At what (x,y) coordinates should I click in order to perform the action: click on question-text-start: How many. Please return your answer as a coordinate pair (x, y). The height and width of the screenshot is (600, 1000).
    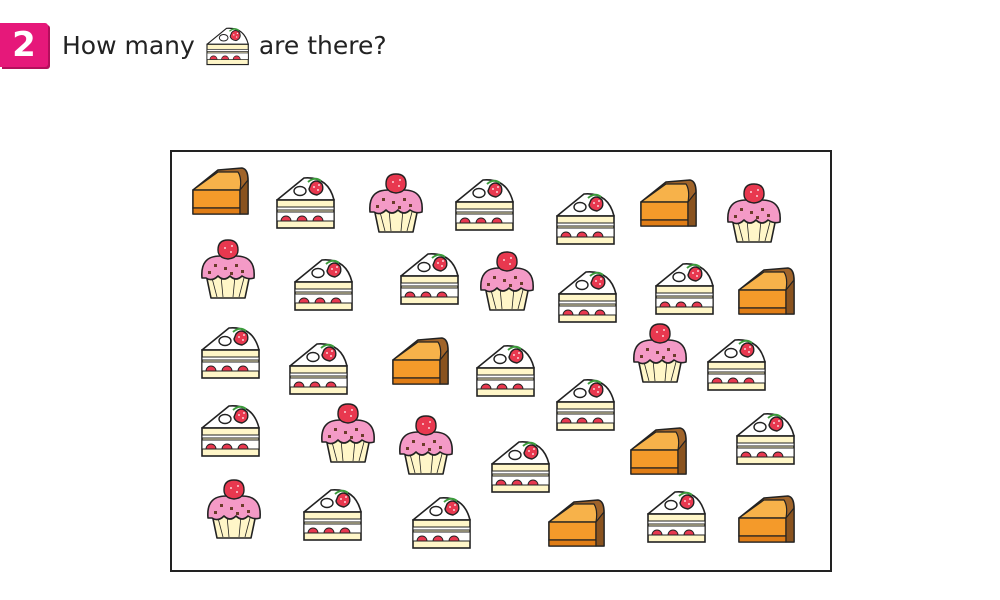
    Looking at the image, I should click on (128, 45).